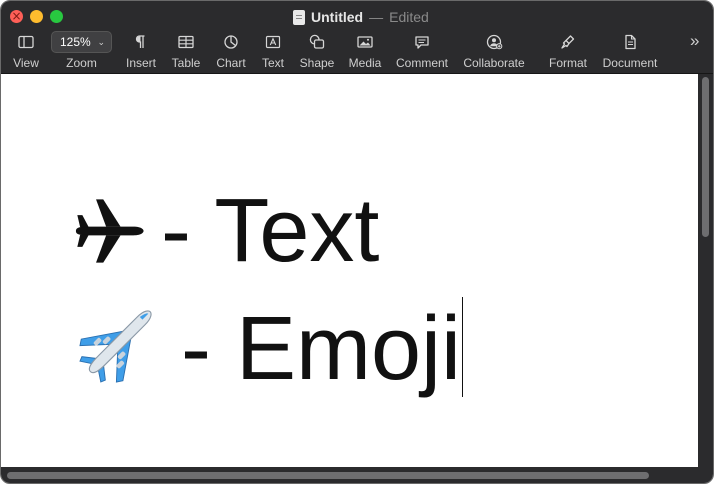  What do you see at coordinates (568, 42) in the screenshot?
I see `paintbrush-icon` at bounding box center [568, 42].